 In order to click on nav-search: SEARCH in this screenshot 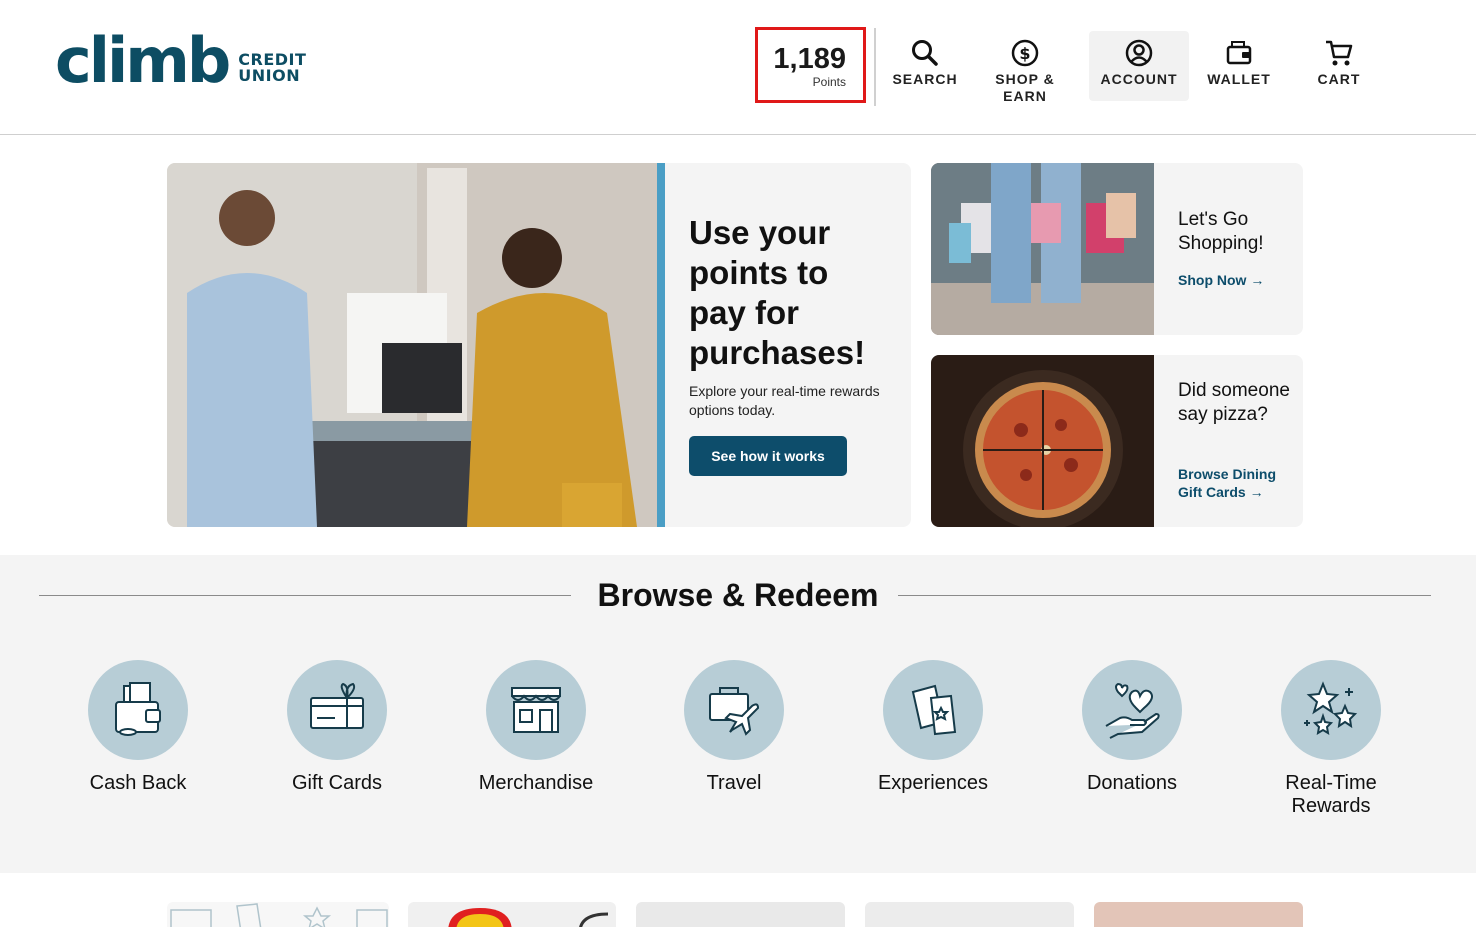, I will do `click(925, 66)`.